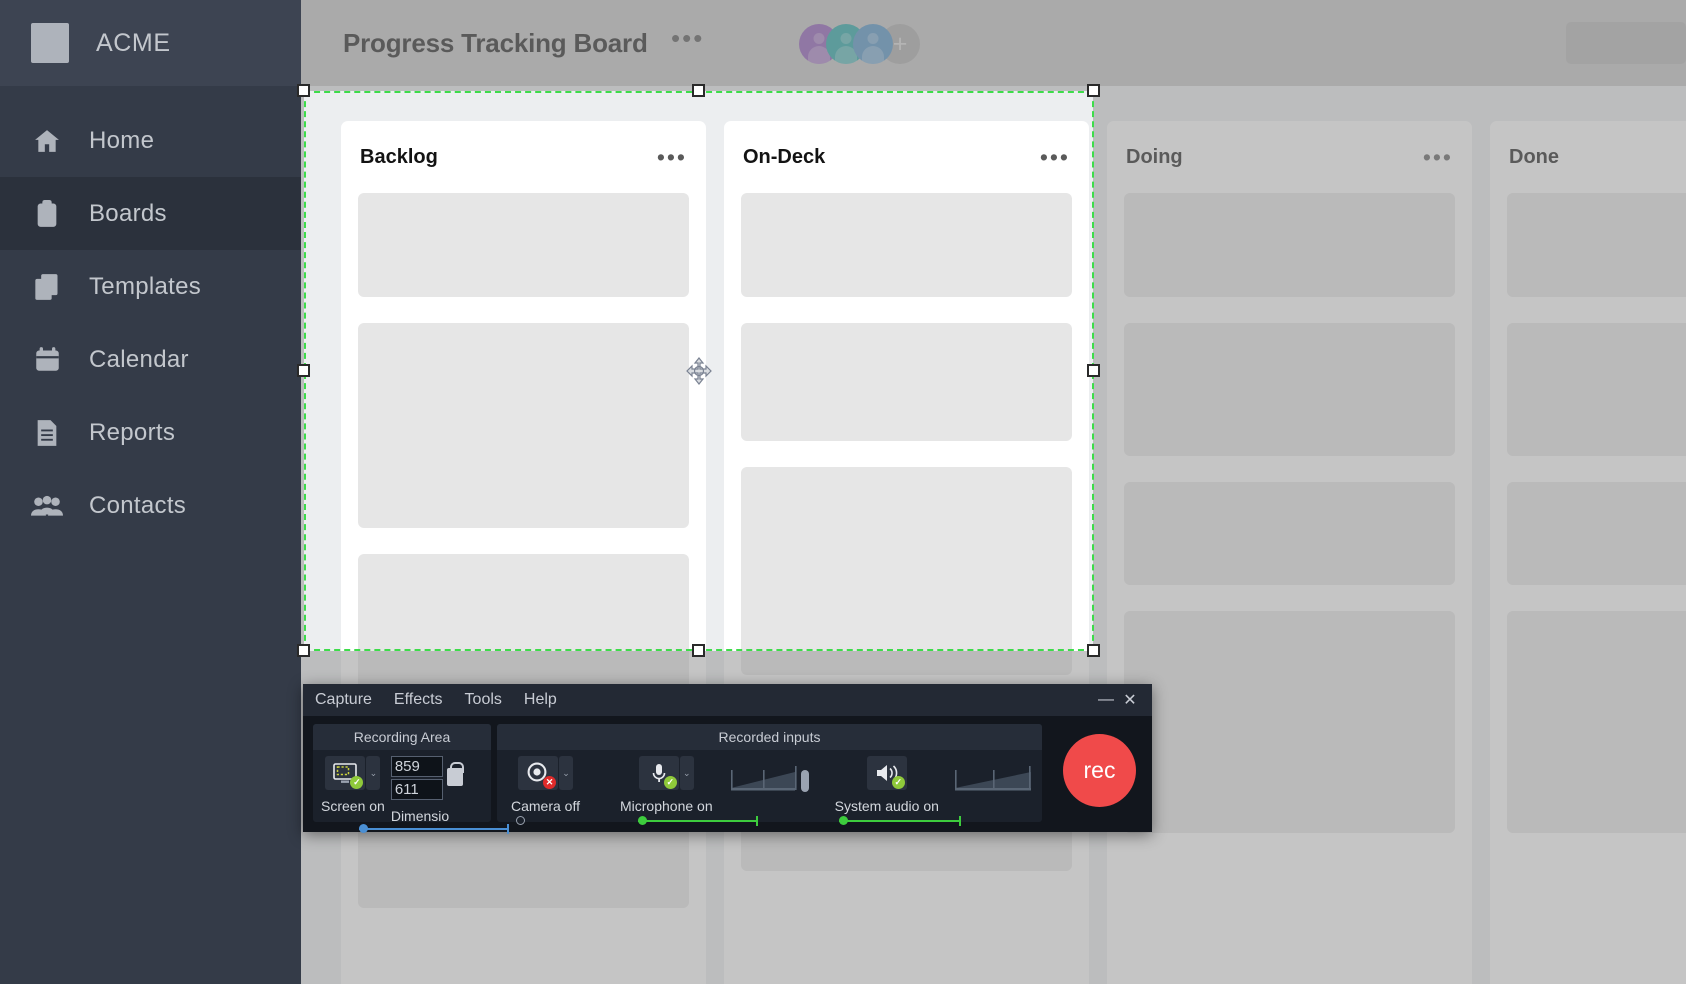 The image size is (1686, 984). What do you see at coordinates (47, 433) in the screenshot?
I see `document-icon` at bounding box center [47, 433].